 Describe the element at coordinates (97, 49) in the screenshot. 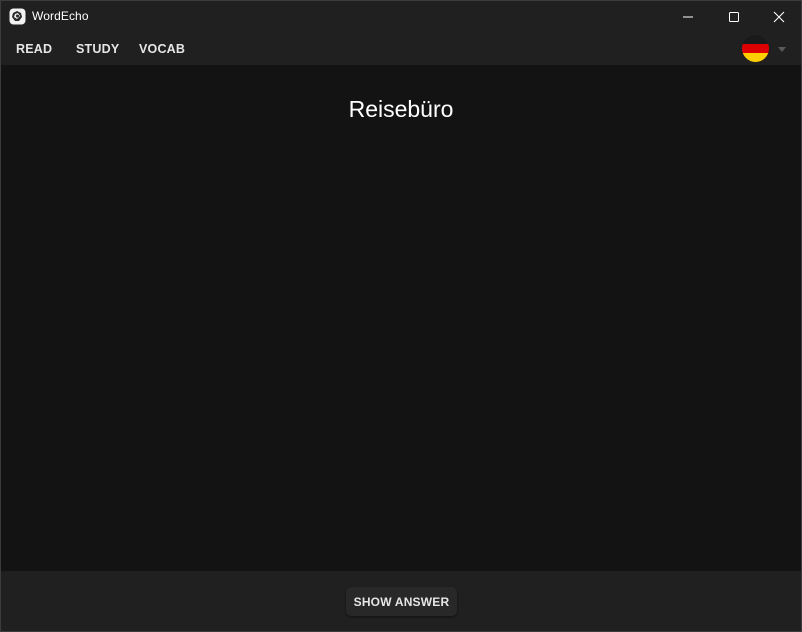

I see `tab-study: STUDY` at that location.